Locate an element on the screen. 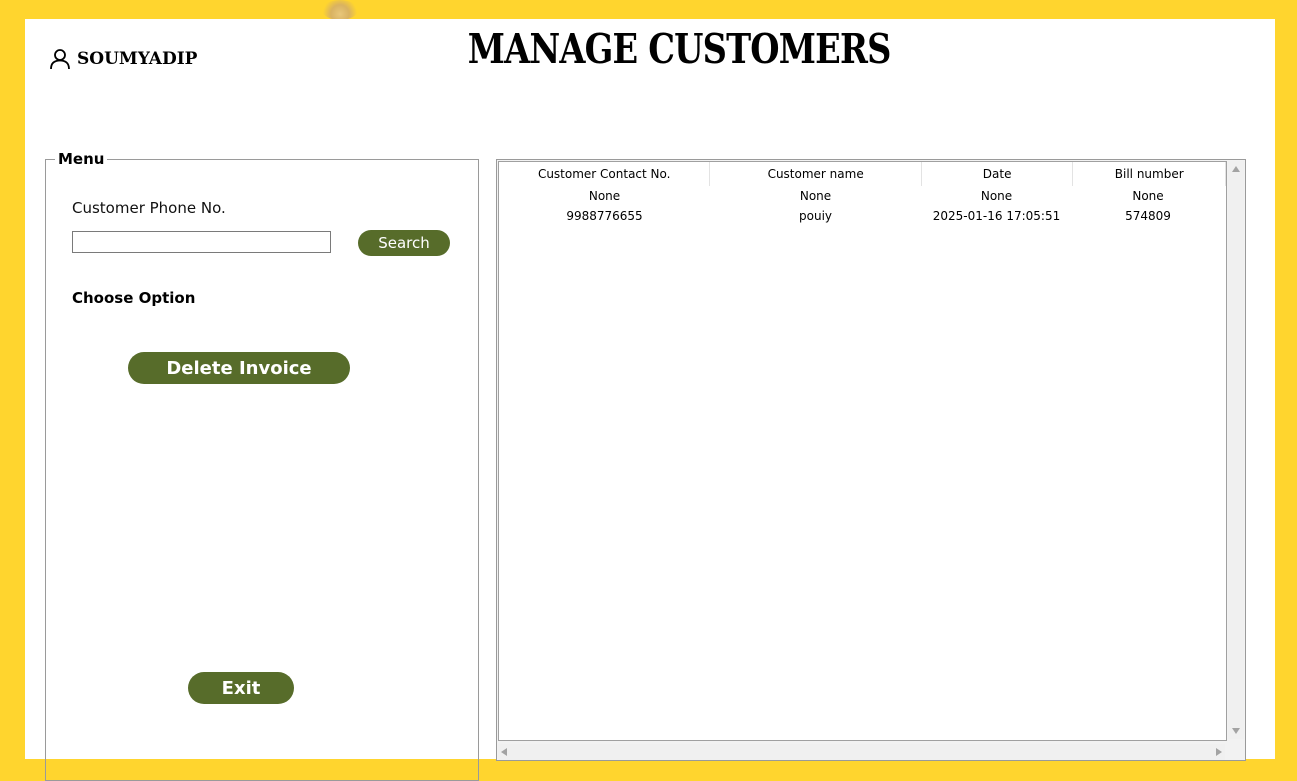 This screenshot has height=781, width=1297. cell-date: None is located at coordinates (996, 196).